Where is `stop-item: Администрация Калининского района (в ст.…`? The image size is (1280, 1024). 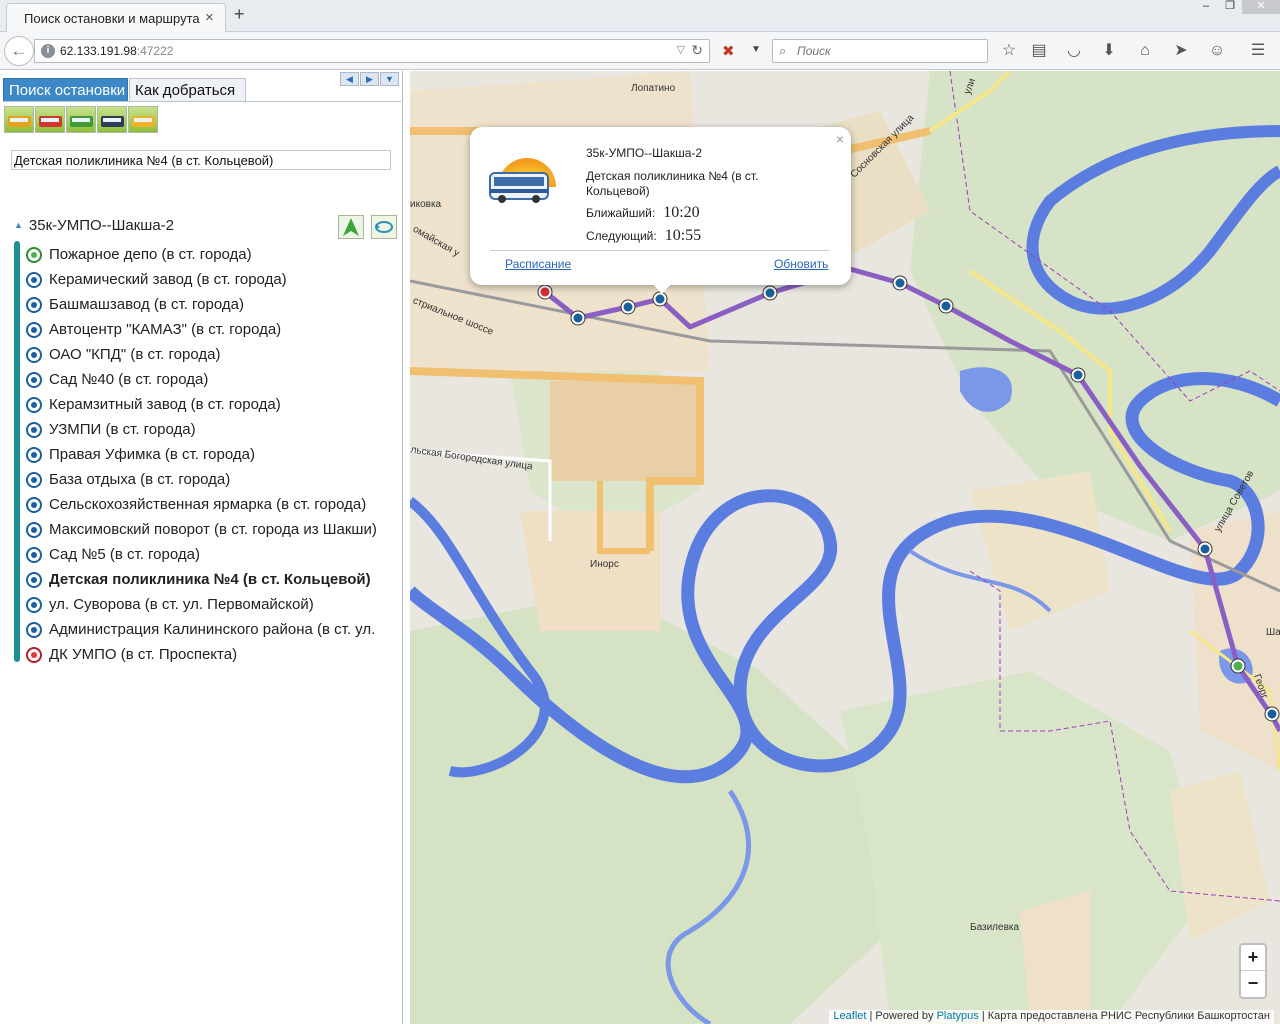 stop-item: Администрация Калининского района (в ст.… is located at coordinates (201, 629).